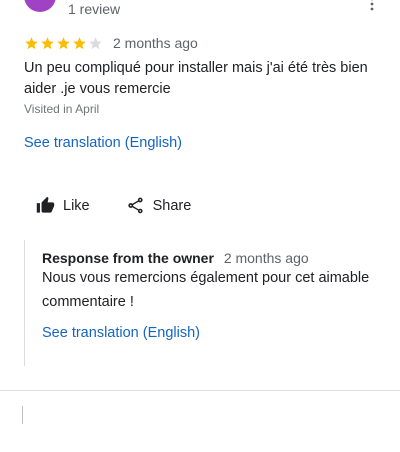  What do you see at coordinates (121, 333) in the screenshot?
I see `owner-see-translation-link: See translation (English)` at bounding box center [121, 333].